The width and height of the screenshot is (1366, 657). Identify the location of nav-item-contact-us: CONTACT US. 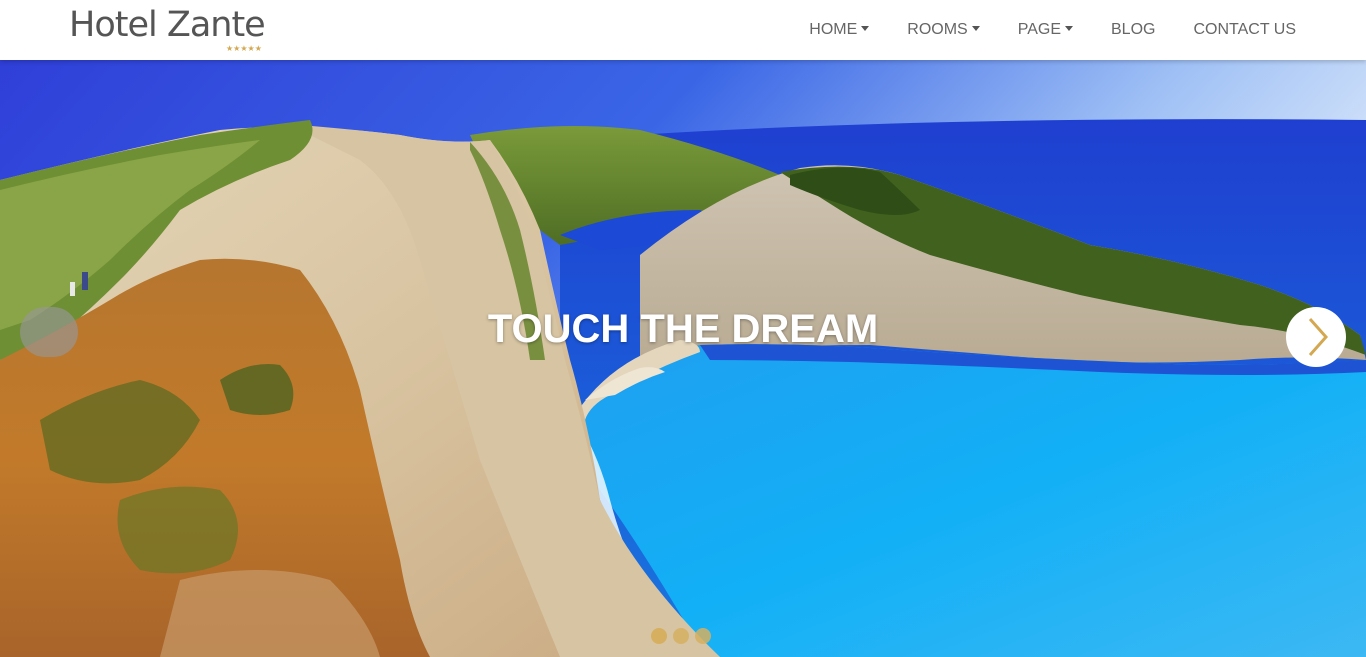
(1244, 30).